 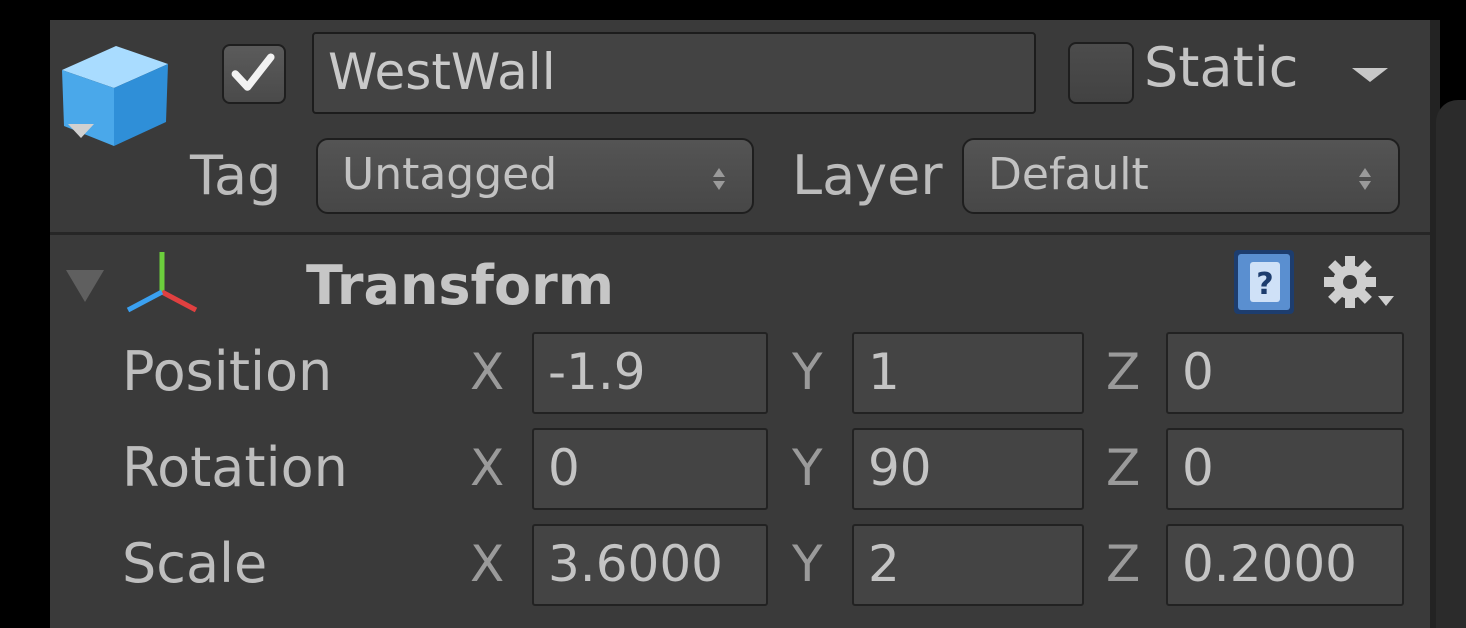 What do you see at coordinates (1451, 364) in the screenshot?
I see `scrollbar` at bounding box center [1451, 364].